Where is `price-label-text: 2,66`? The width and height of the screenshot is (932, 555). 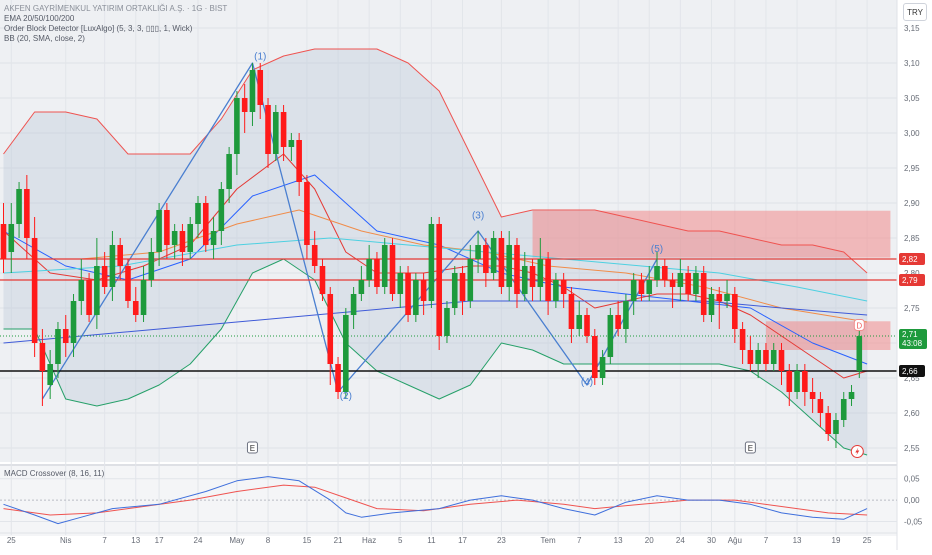 price-label-text: 2,66 is located at coordinates (910, 371).